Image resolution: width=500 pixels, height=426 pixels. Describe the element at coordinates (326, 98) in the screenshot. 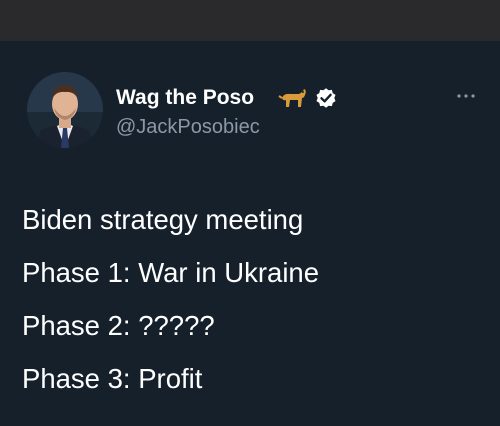

I see `verified-icon` at that location.